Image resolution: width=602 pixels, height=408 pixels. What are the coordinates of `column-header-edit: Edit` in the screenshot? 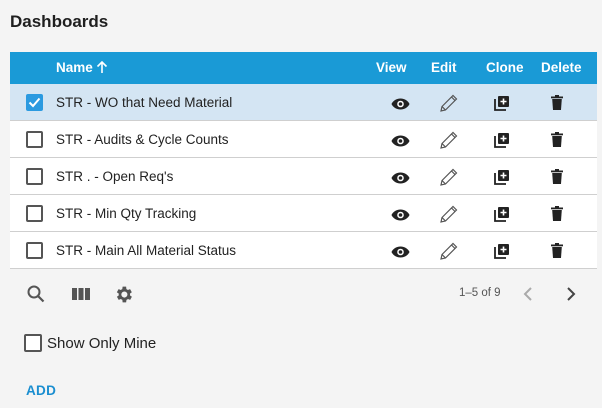 It's located at (444, 67).